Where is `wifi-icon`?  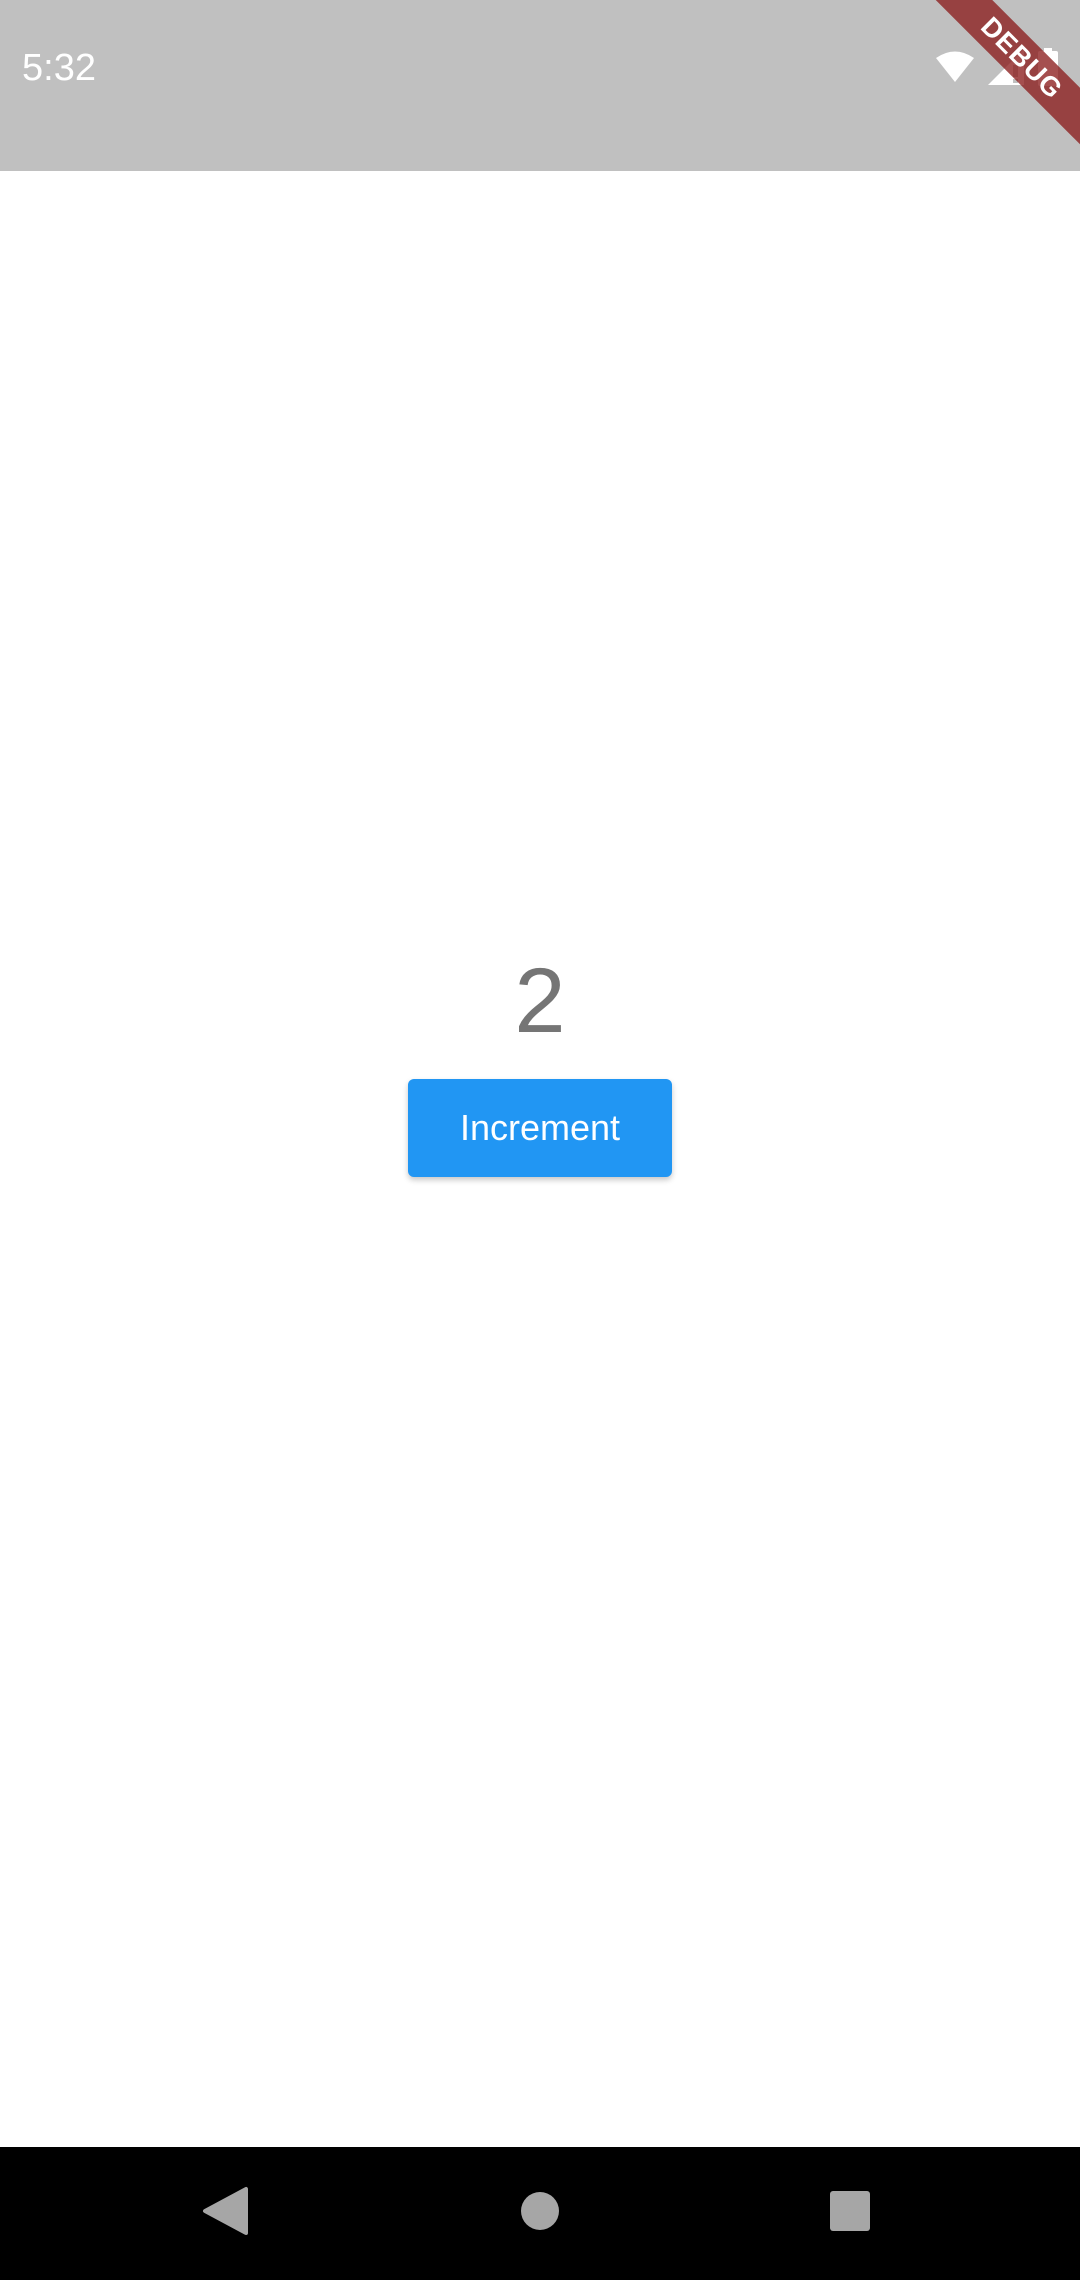
wifi-icon is located at coordinates (955, 67).